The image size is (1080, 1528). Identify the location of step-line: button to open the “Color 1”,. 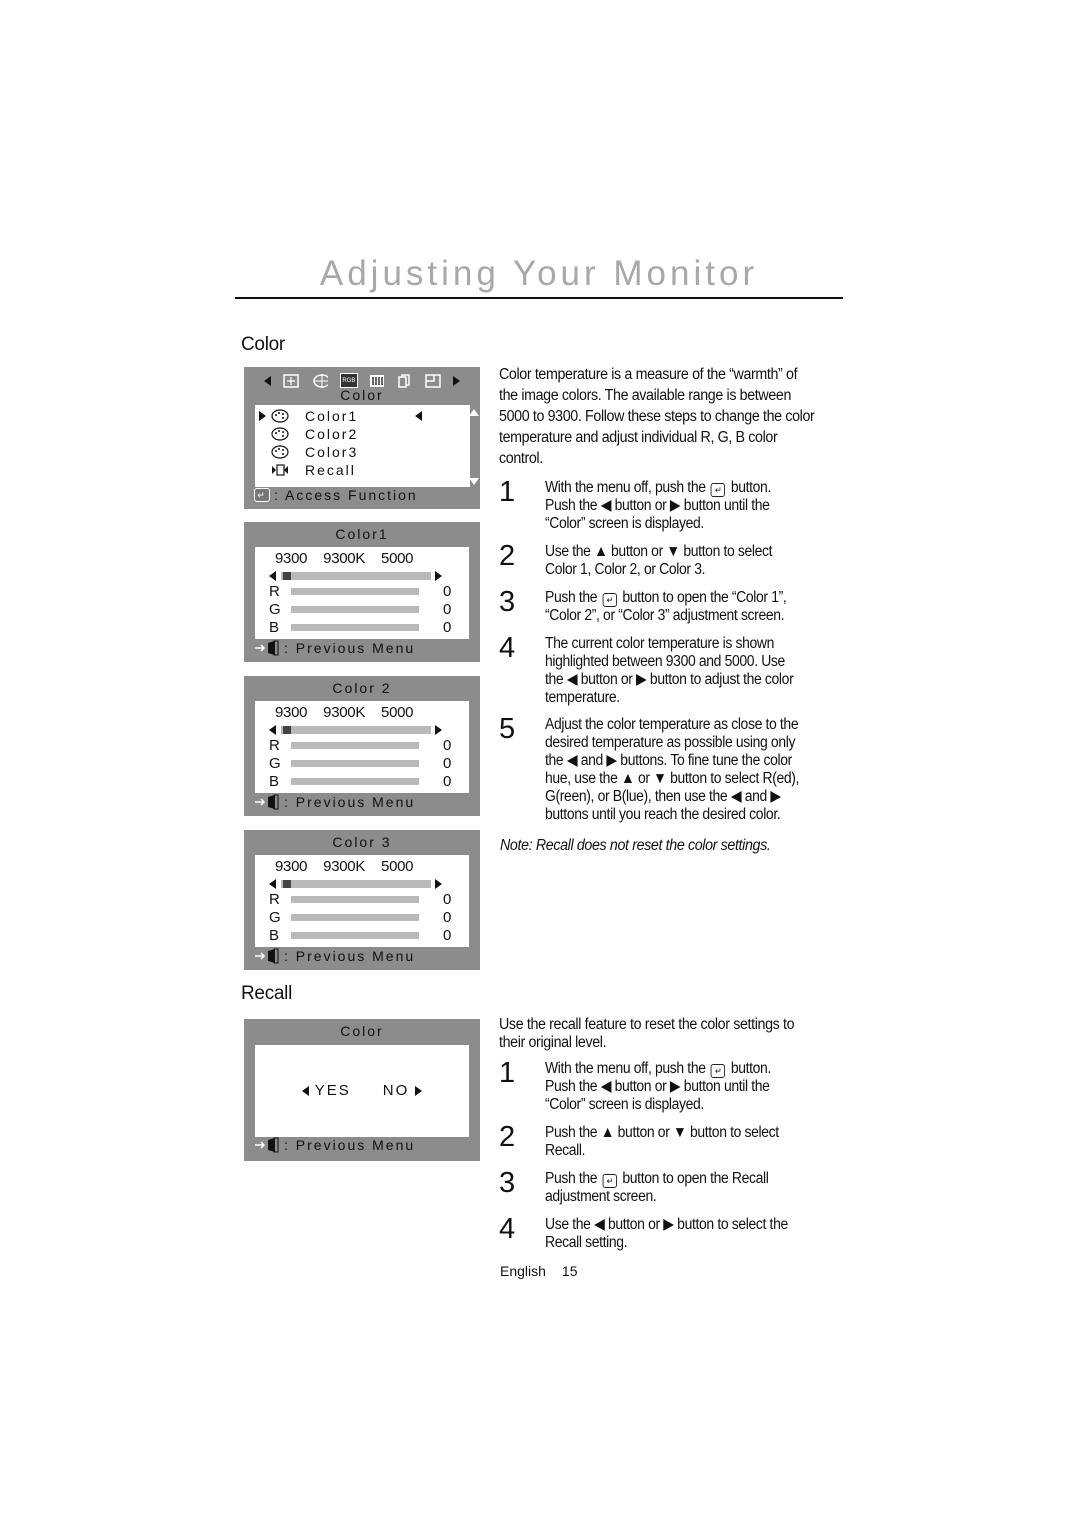
(704, 597).